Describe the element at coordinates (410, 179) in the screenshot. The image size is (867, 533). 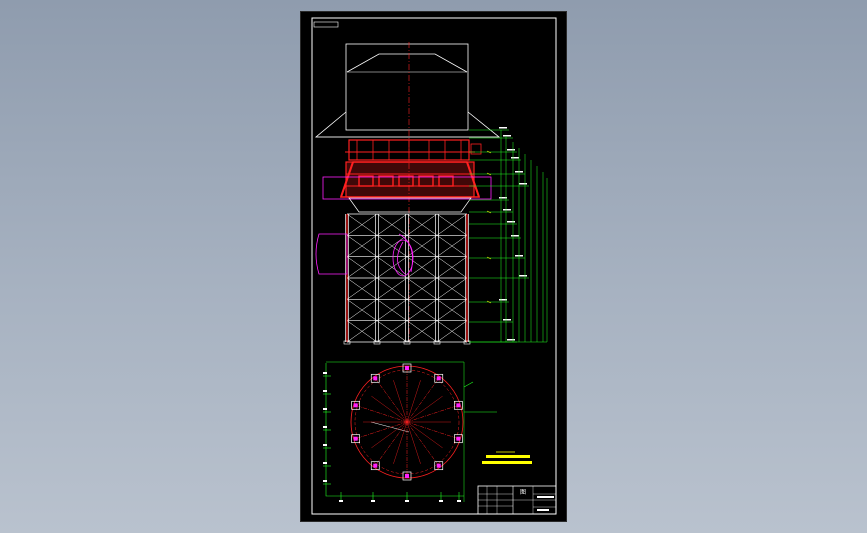
I see `main-truss-block` at that location.